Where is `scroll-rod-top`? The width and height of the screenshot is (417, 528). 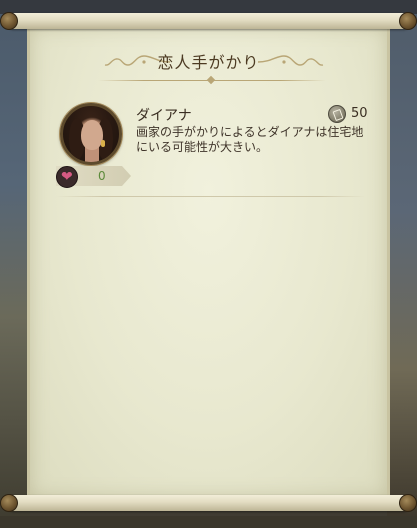 scroll-rod-top is located at coordinates (208, 21).